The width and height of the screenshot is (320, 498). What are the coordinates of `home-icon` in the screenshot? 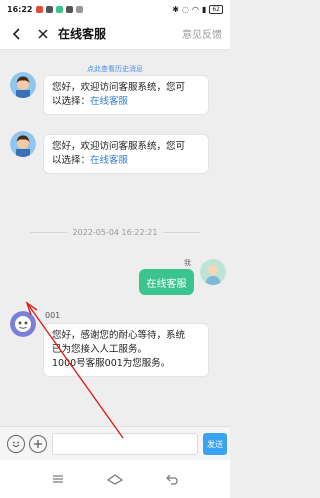 It's located at (115, 479).